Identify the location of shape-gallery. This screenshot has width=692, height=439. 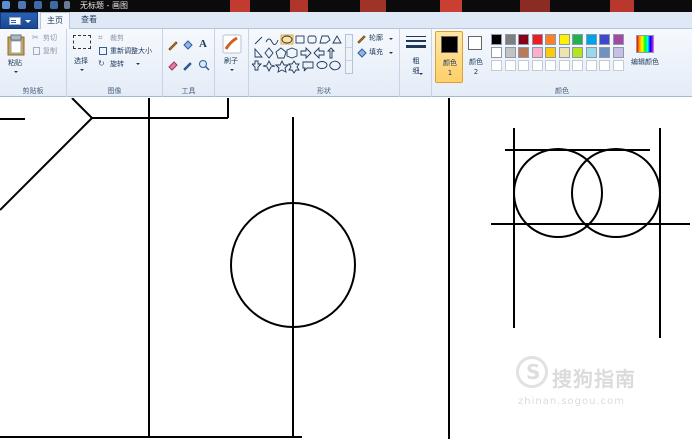
(298, 54).